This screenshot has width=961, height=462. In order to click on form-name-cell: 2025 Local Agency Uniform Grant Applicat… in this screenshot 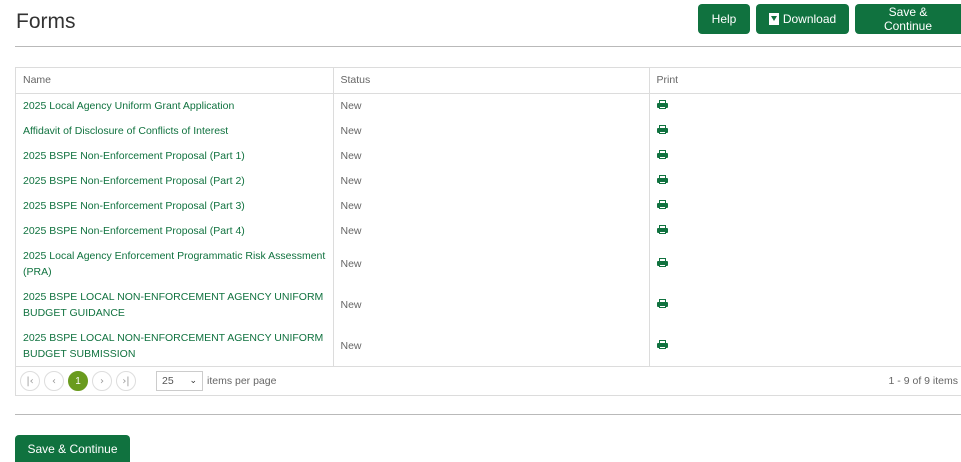, I will do `click(174, 105)`.